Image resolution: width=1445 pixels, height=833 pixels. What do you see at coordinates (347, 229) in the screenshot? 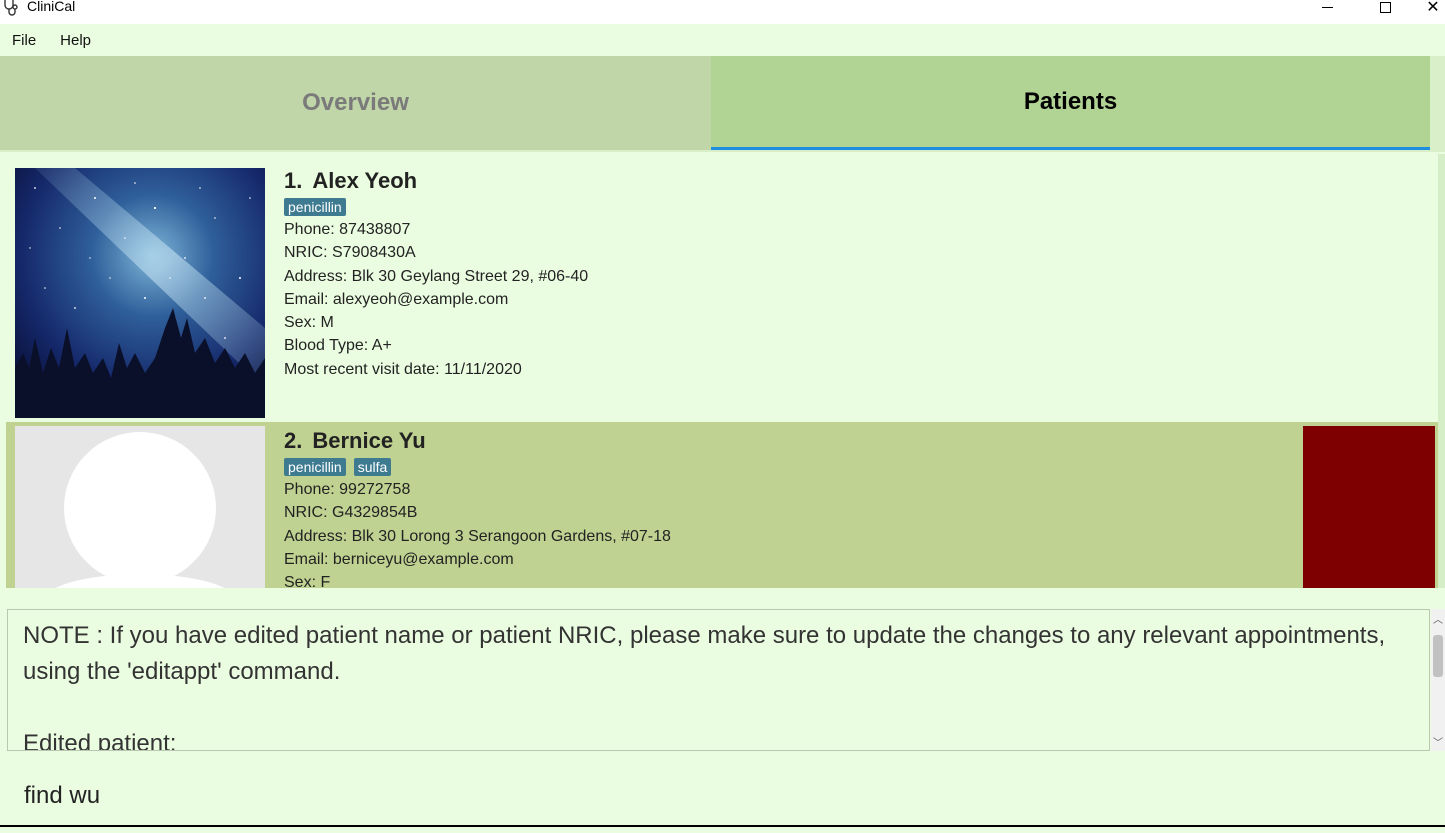
I see `patient-phone: Phone: 87438807` at bounding box center [347, 229].